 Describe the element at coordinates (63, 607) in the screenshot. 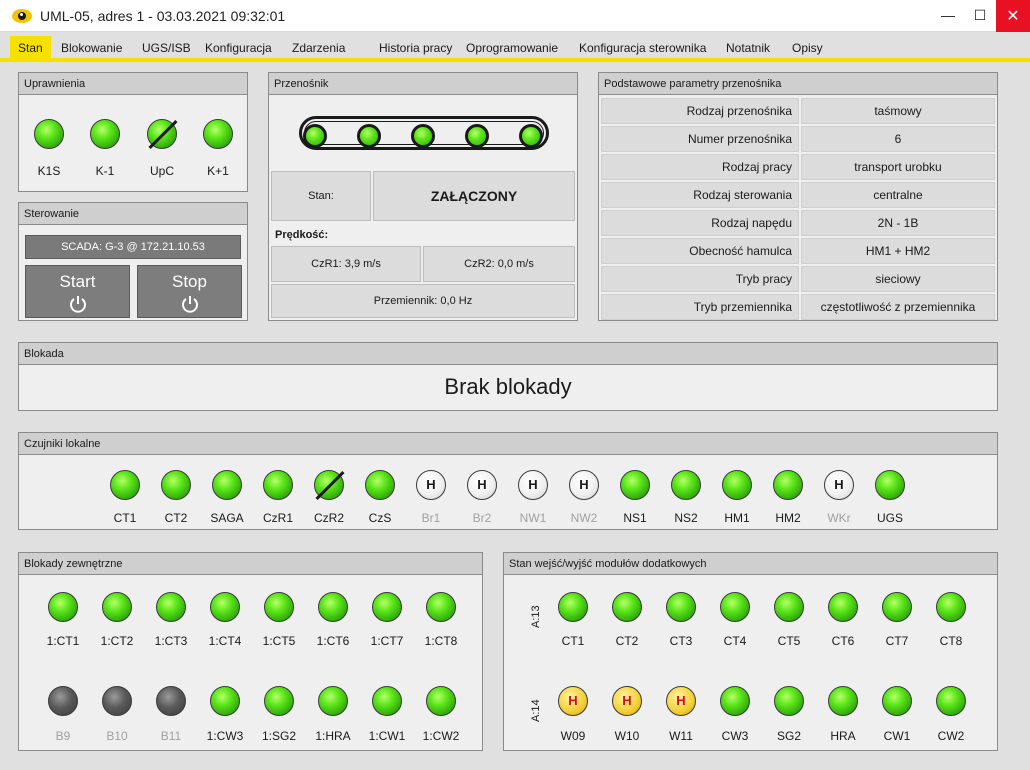

I see `status-led-1-ct1` at that location.